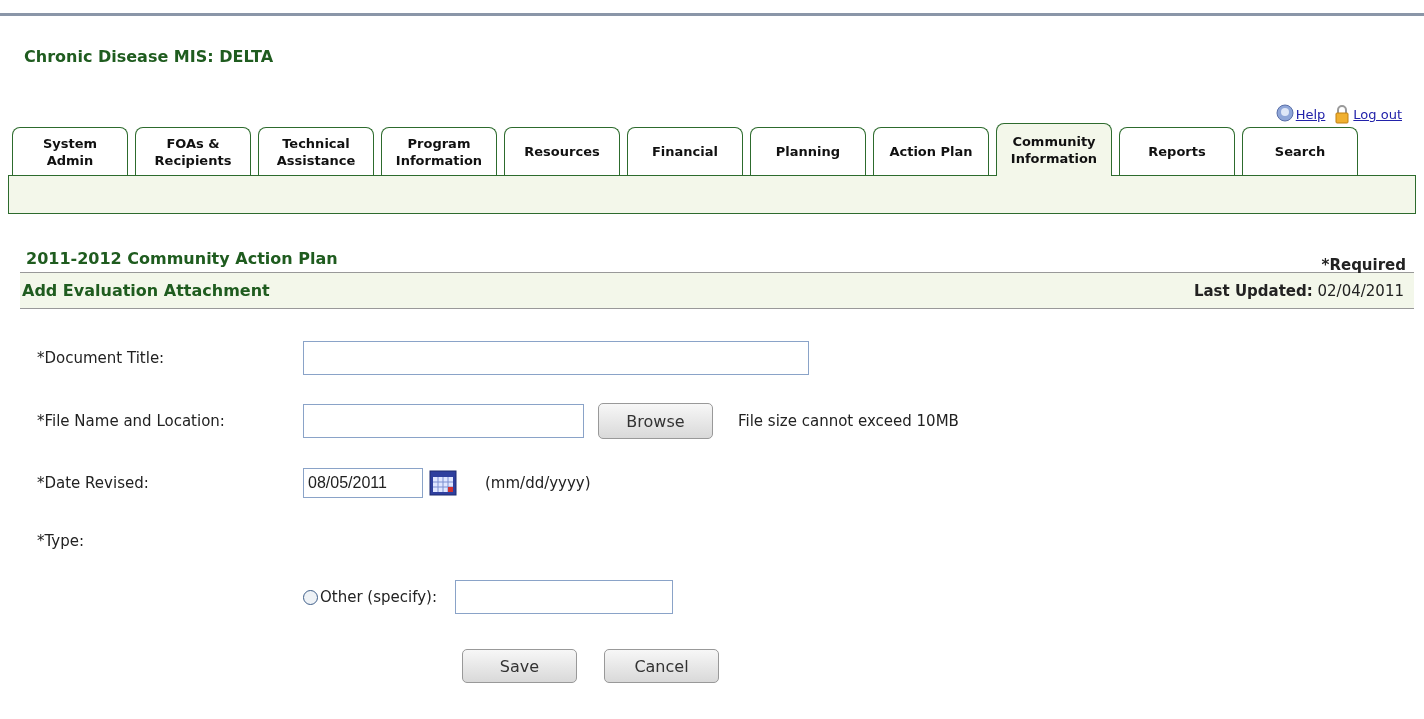 The width and height of the screenshot is (1424, 719). I want to click on format-hint: (mm/dd/yyyy), so click(538, 483).